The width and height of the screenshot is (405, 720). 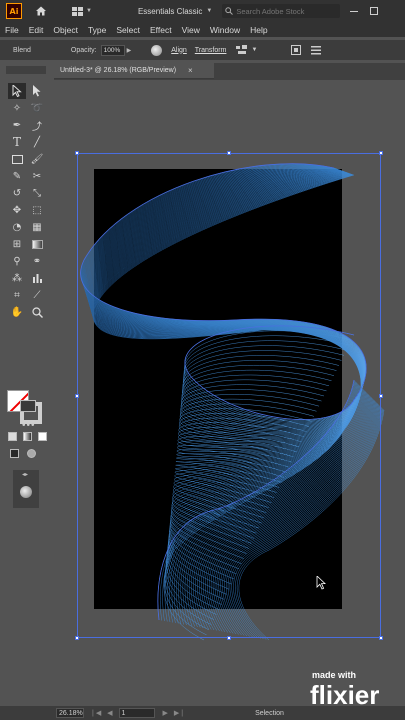 What do you see at coordinates (37, 176) in the screenshot?
I see `scissors-tool-icon: ✂` at bounding box center [37, 176].